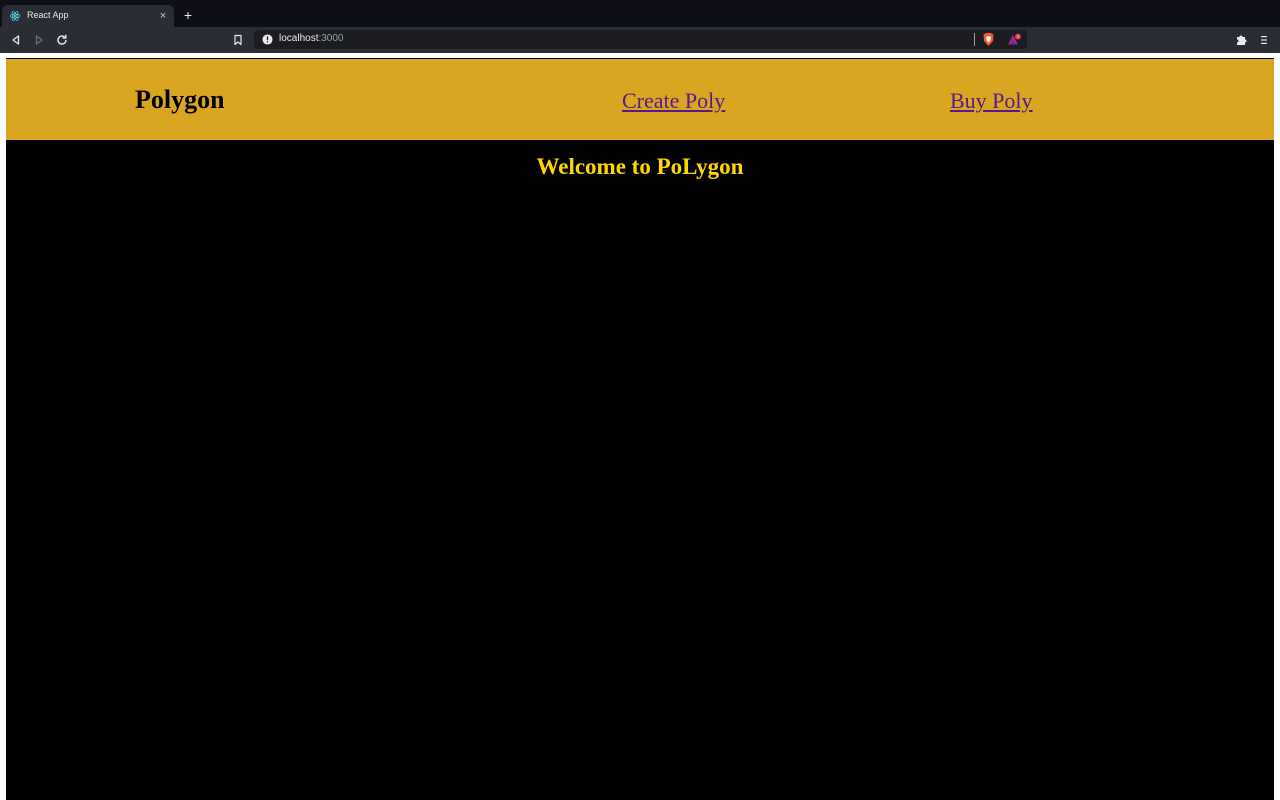 The height and width of the screenshot is (800, 1280). I want to click on url-port: :3000, so click(331, 38).